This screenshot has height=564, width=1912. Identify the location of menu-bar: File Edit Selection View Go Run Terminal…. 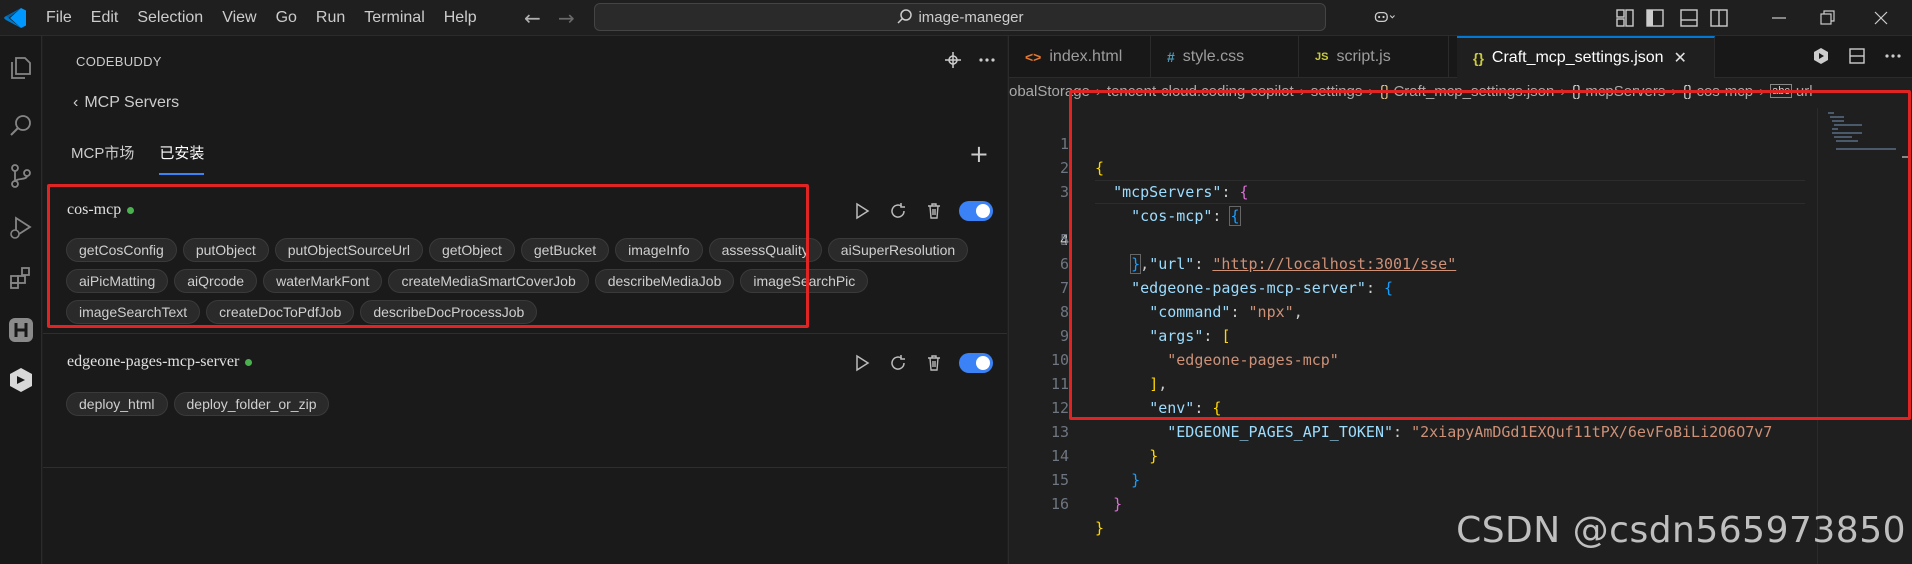
(271, 18).